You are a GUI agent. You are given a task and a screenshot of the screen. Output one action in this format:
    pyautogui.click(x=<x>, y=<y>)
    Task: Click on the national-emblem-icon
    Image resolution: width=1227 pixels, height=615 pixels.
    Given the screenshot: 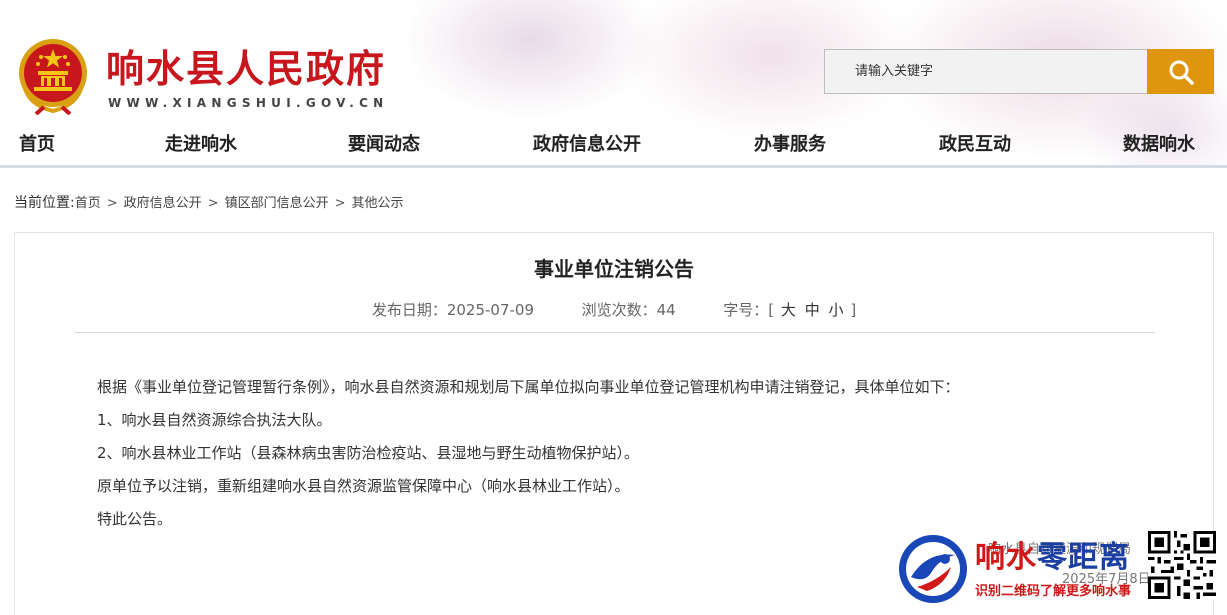 What is the action you would take?
    pyautogui.click(x=53, y=75)
    